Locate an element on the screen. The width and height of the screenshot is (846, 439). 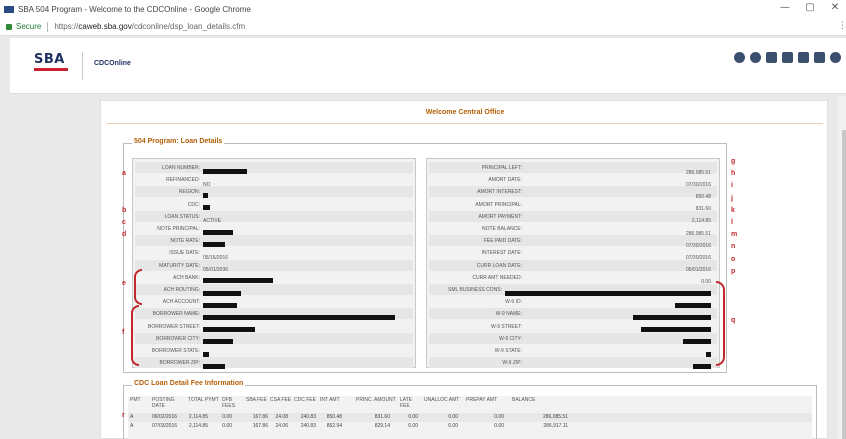
field-label: BORROWER NAME: is located at coordinates (176, 314).